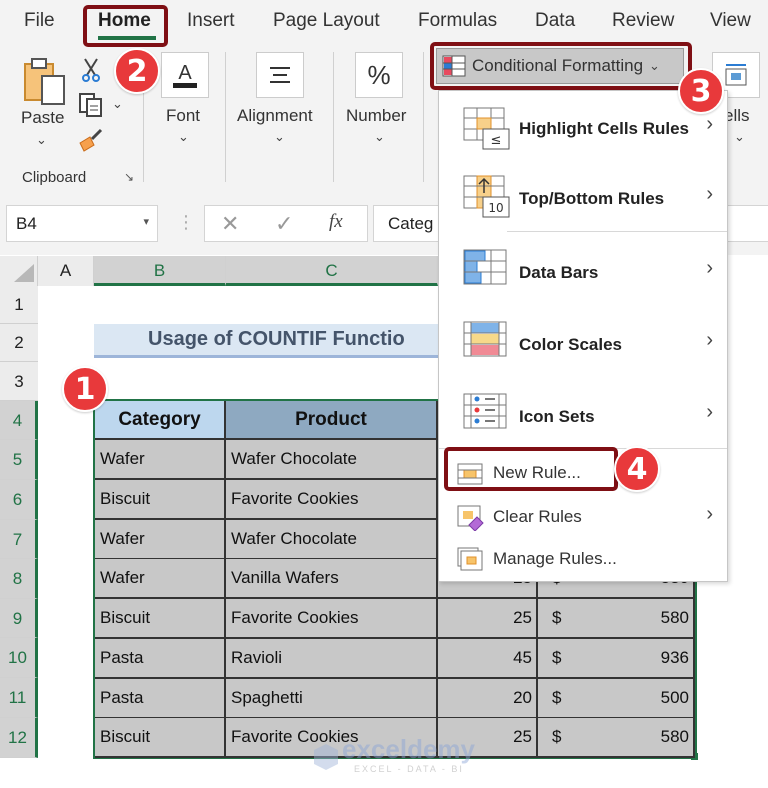 This screenshot has height=788, width=768. I want to click on paste-icon, so click(44, 81).